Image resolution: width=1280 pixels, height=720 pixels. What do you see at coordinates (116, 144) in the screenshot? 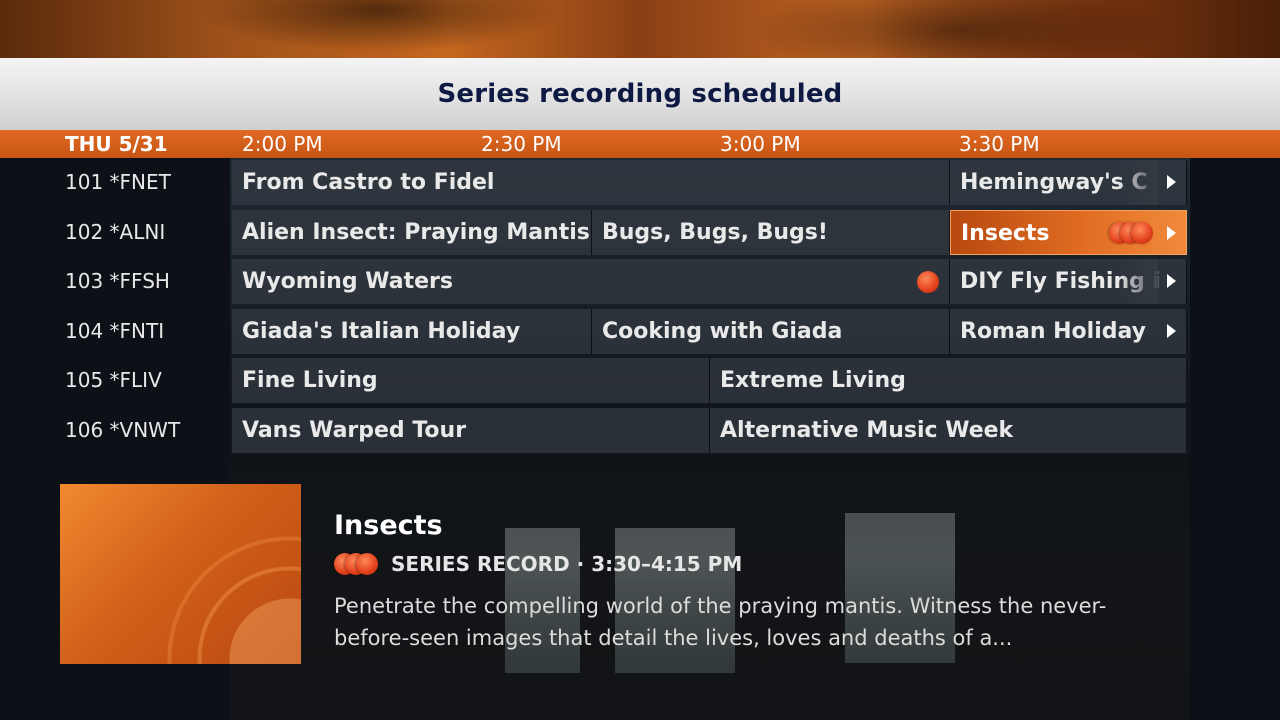
I see `guide-date: THU 5/31` at bounding box center [116, 144].